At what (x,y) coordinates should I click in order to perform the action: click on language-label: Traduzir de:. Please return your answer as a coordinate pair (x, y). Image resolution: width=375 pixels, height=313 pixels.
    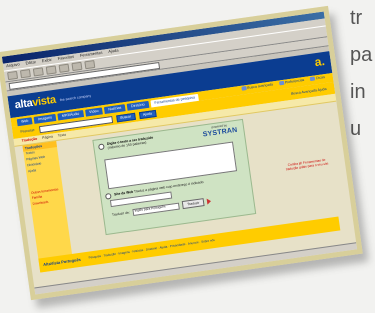
    Looking at the image, I should click on (121, 213).